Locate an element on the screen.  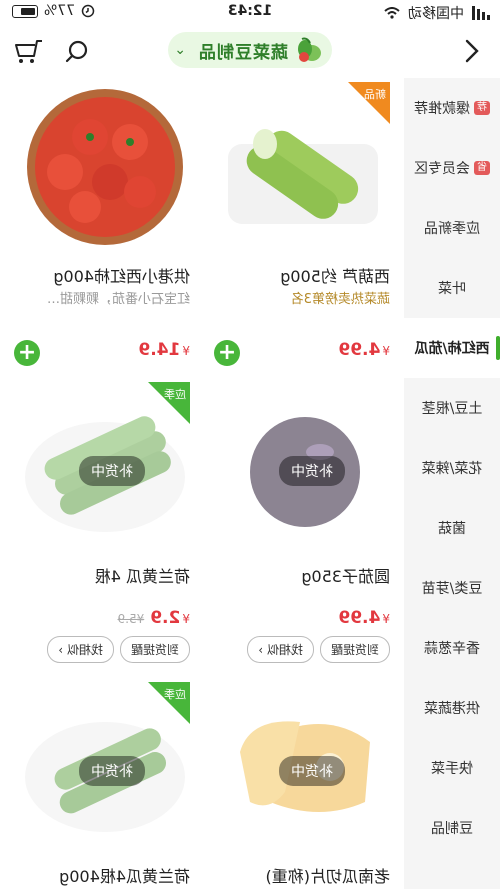
sidebar-item-member: 省 会员专区 is located at coordinates (452, 168).